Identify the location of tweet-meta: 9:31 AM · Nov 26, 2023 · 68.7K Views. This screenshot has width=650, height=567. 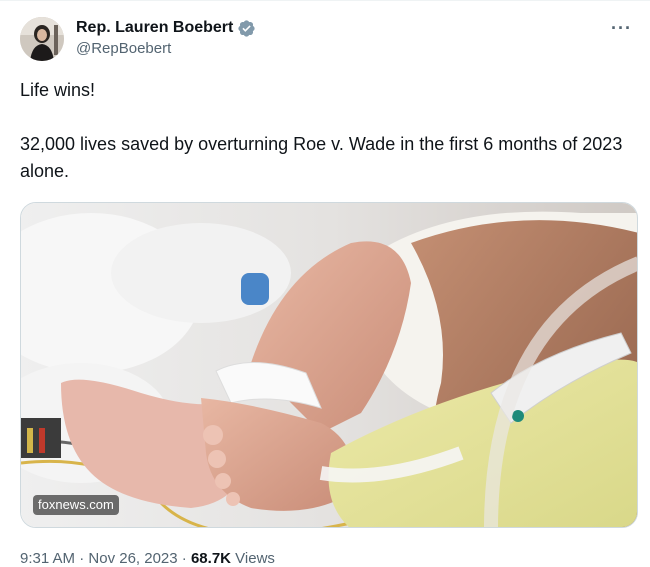
(326, 558).